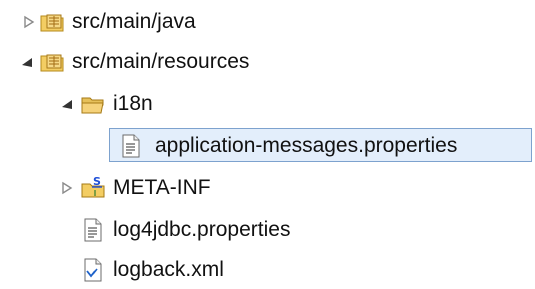 The width and height of the screenshot is (535, 289). Describe the element at coordinates (267, 104) in the screenshot. I see `tree-item-i18n: i18n` at that location.